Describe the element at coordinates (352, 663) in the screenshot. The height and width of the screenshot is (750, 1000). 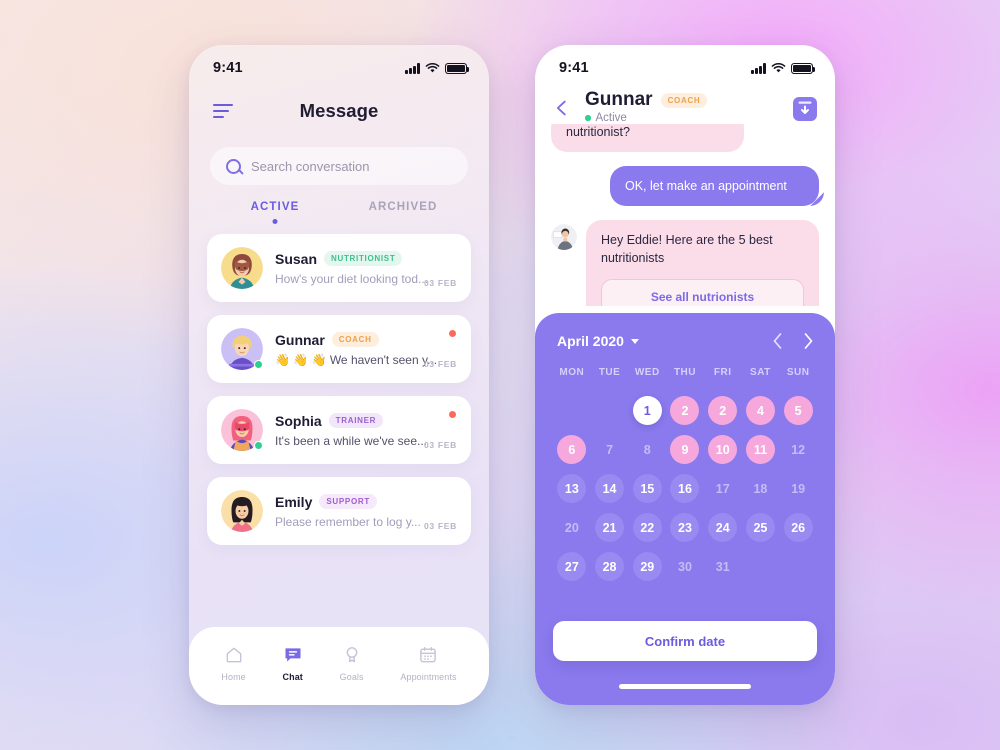
I see `tab-goals: Goals` at that location.